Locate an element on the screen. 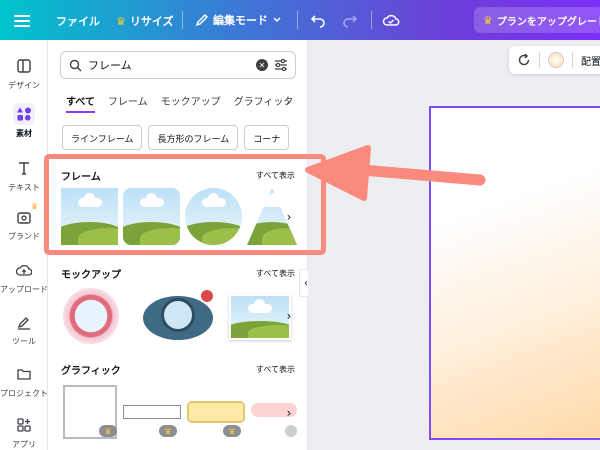 This screenshot has width=600, height=450. rail-label: プロジェクト is located at coordinates (24, 393).